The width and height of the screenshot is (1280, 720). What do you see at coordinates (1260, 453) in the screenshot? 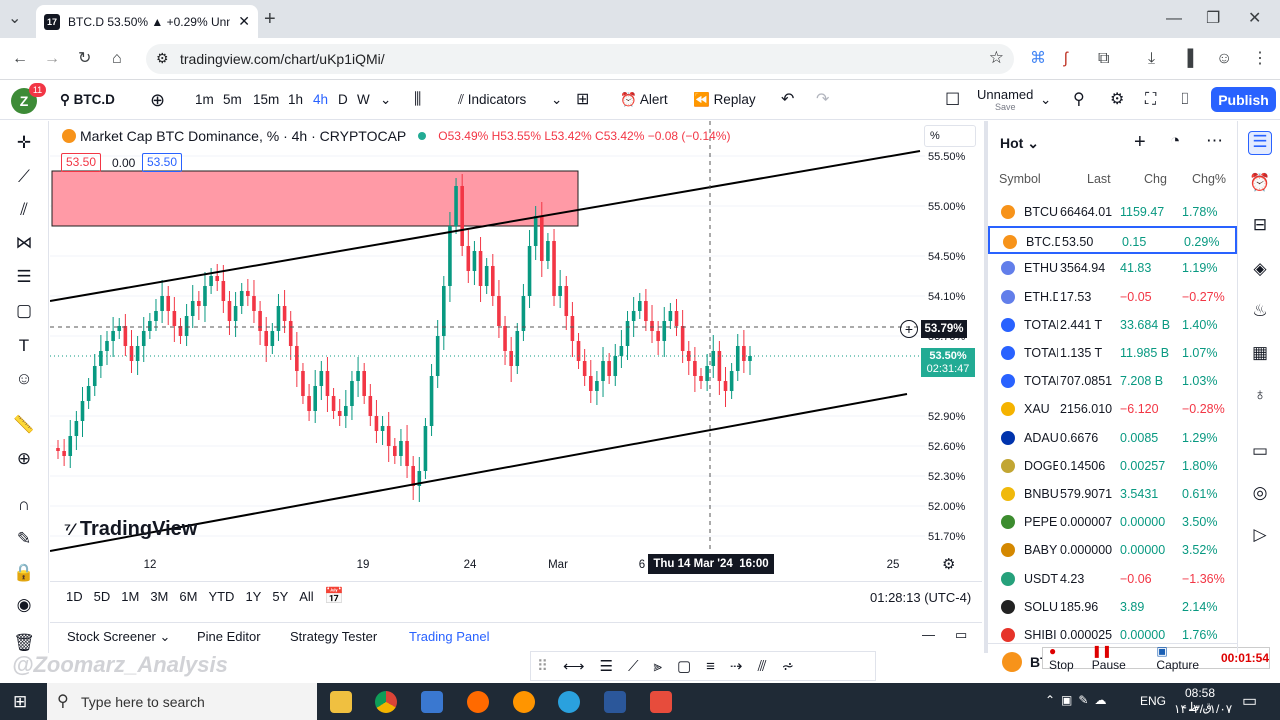
I see `chat-icon: ▭` at bounding box center [1260, 453].